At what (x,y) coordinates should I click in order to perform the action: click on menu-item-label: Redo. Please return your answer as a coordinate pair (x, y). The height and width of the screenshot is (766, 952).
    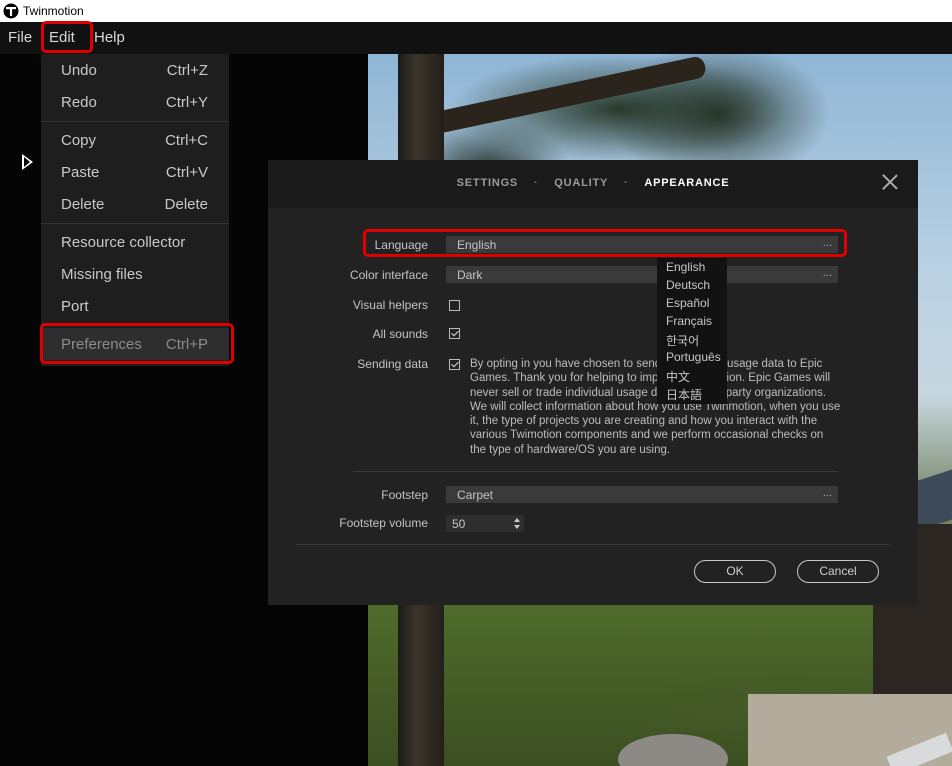
    Looking at the image, I should click on (79, 102).